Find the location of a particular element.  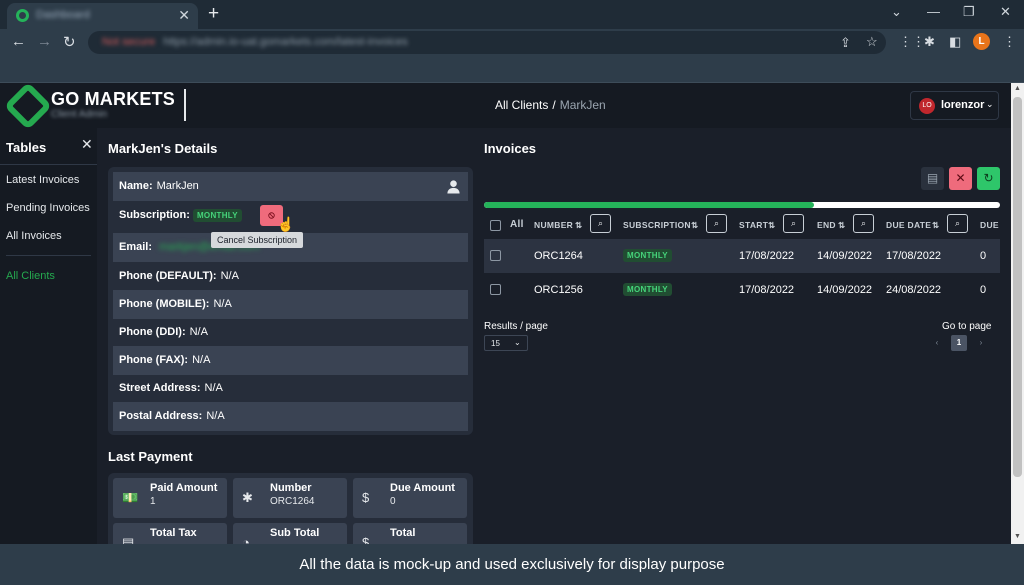

column-number: NUMBER is located at coordinates (553, 225).